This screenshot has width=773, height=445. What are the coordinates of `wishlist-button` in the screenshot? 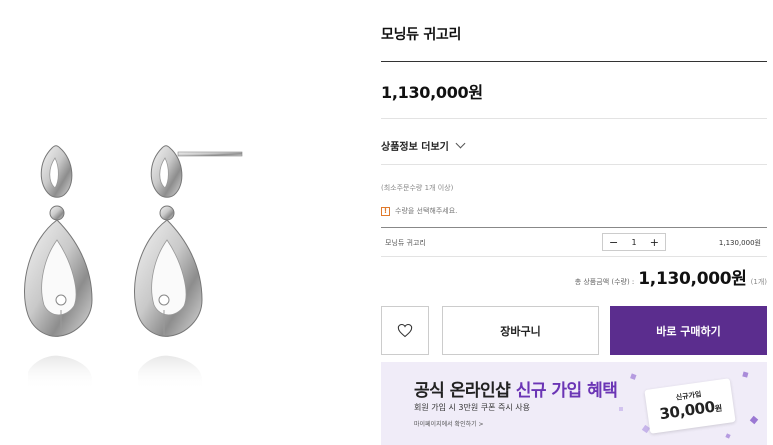 It's located at (405, 330).